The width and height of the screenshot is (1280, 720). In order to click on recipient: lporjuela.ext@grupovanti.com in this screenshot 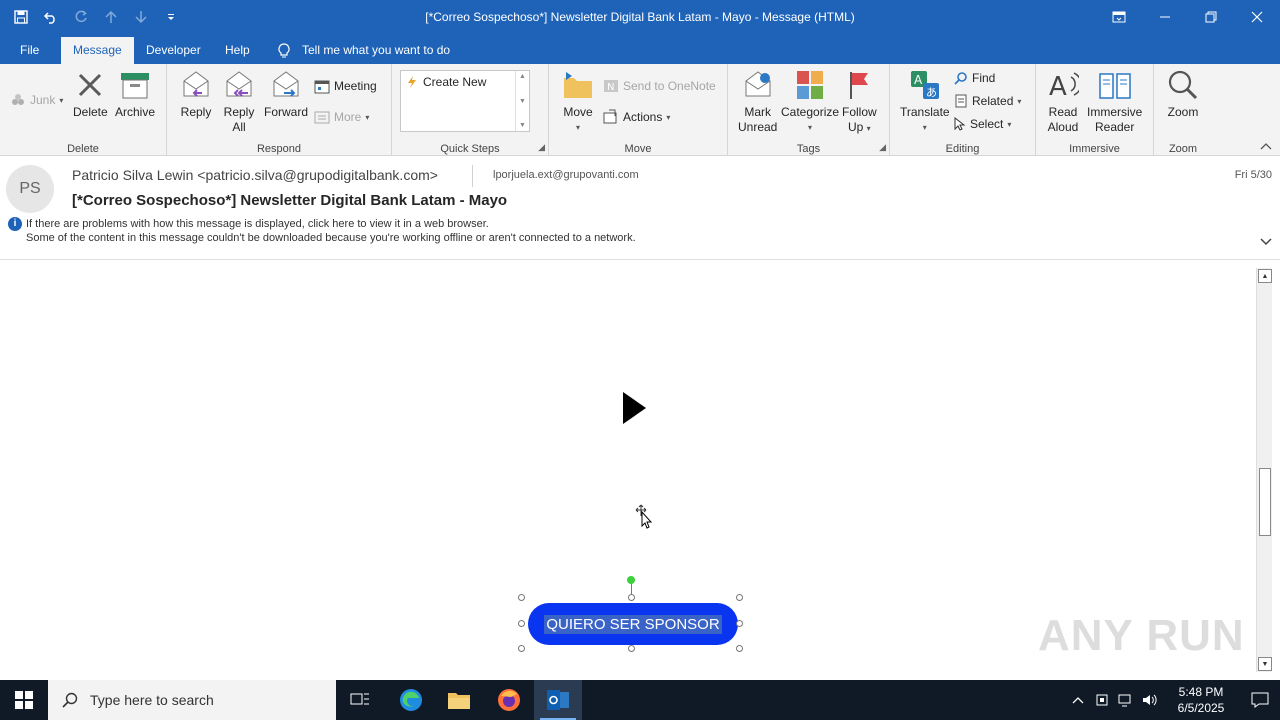, I will do `click(566, 175)`.